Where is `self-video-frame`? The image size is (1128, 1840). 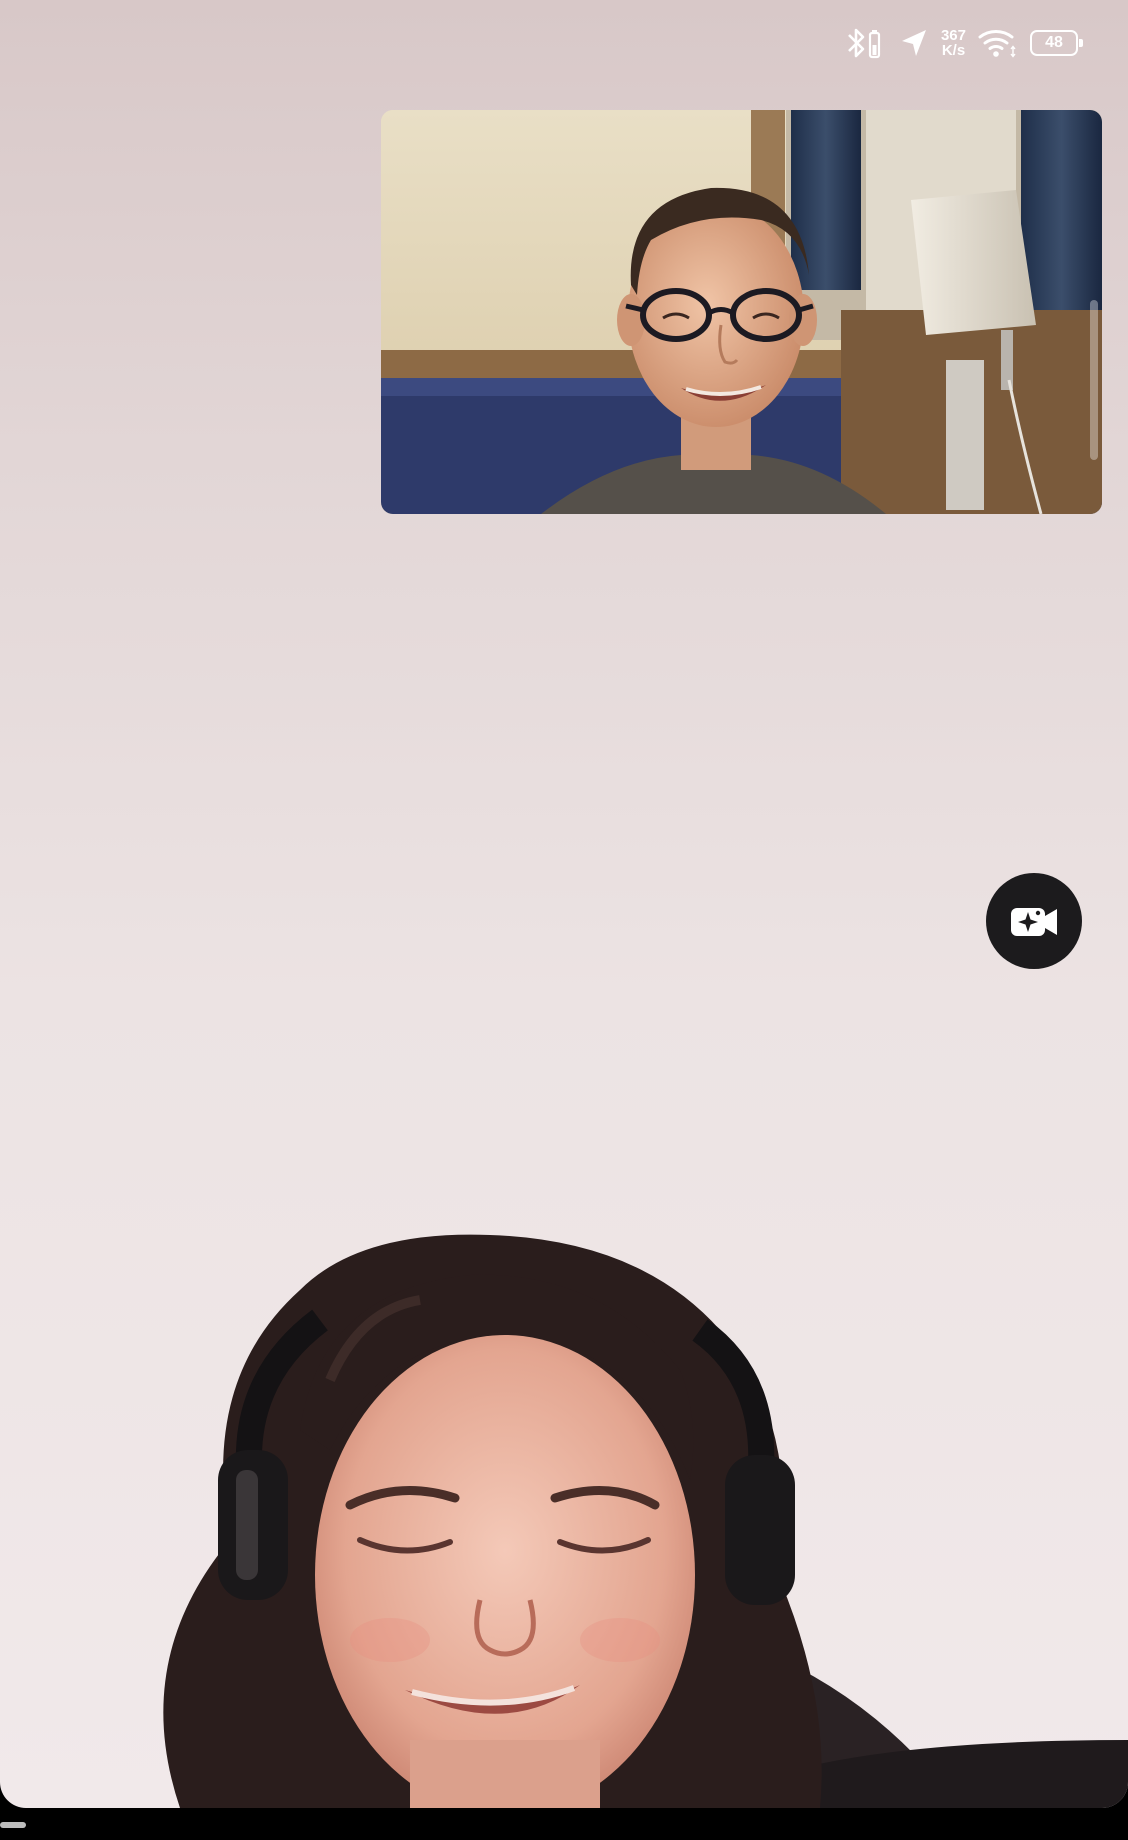
self-video-frame is located at coordinates (741, 312).